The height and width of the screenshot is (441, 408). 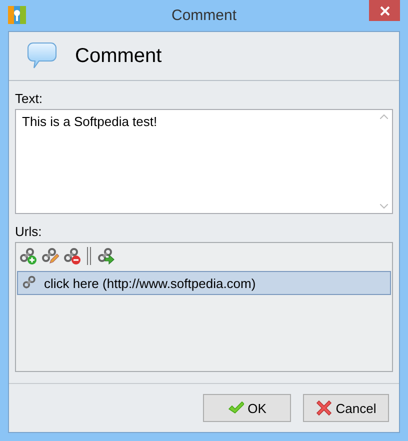 I want to click on check-icon, so click(x=236, y=408).